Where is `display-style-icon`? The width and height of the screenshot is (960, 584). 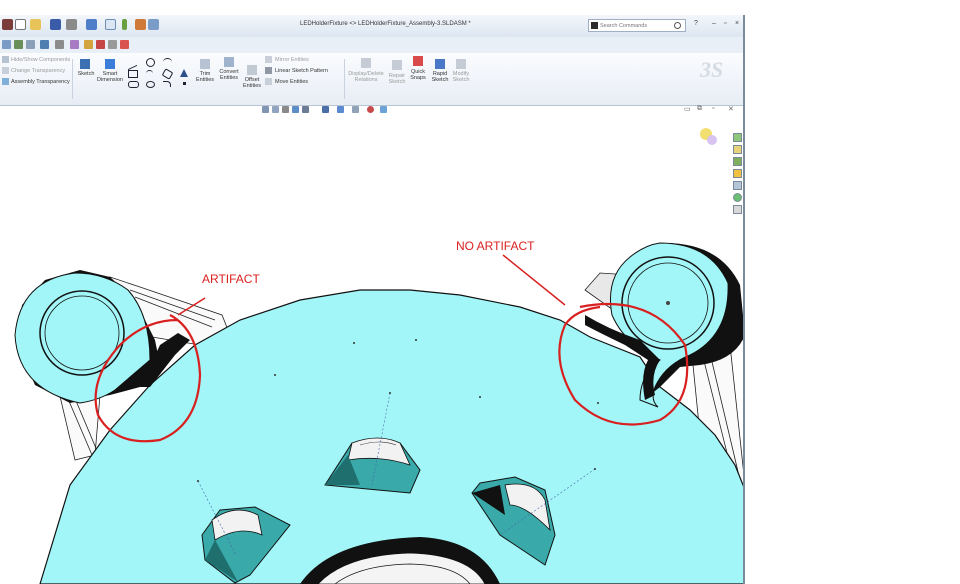
display-style-icon is located at coordinates (340, 109).